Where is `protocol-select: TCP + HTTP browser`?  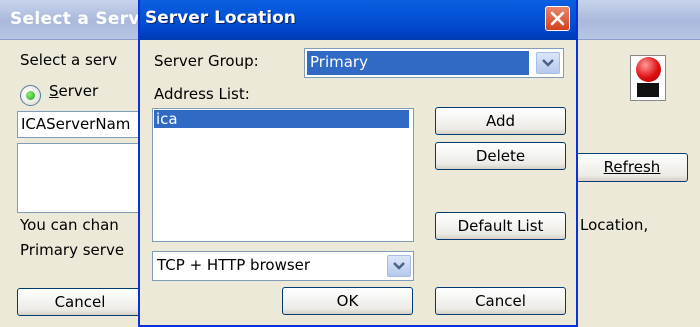
protocol-select: TCP + HTTP browser is located at coordinates (283, 266).